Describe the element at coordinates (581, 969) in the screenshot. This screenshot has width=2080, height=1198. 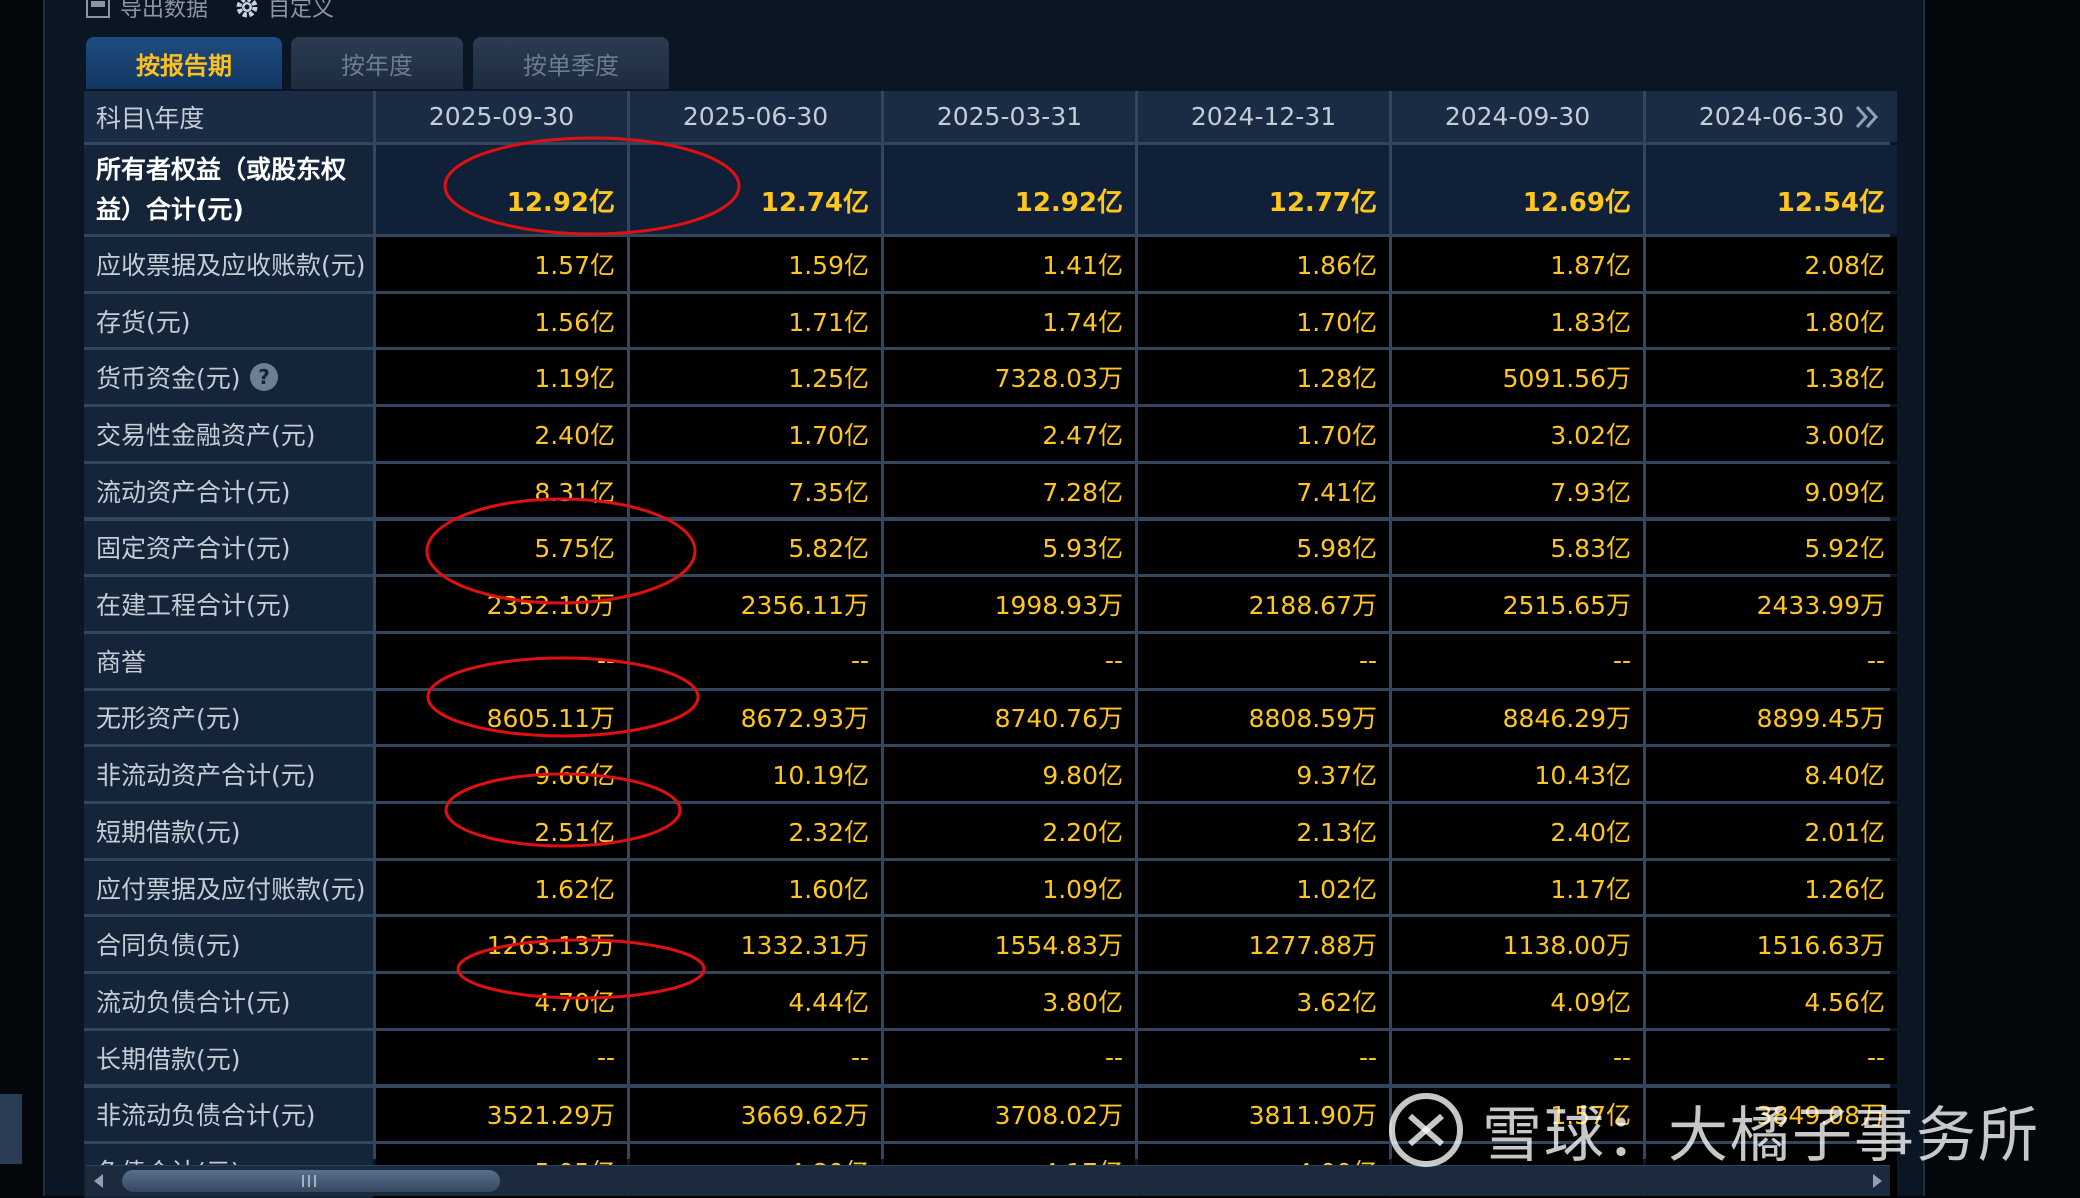
I see `annotation-circle-current-liabilities` at that location.